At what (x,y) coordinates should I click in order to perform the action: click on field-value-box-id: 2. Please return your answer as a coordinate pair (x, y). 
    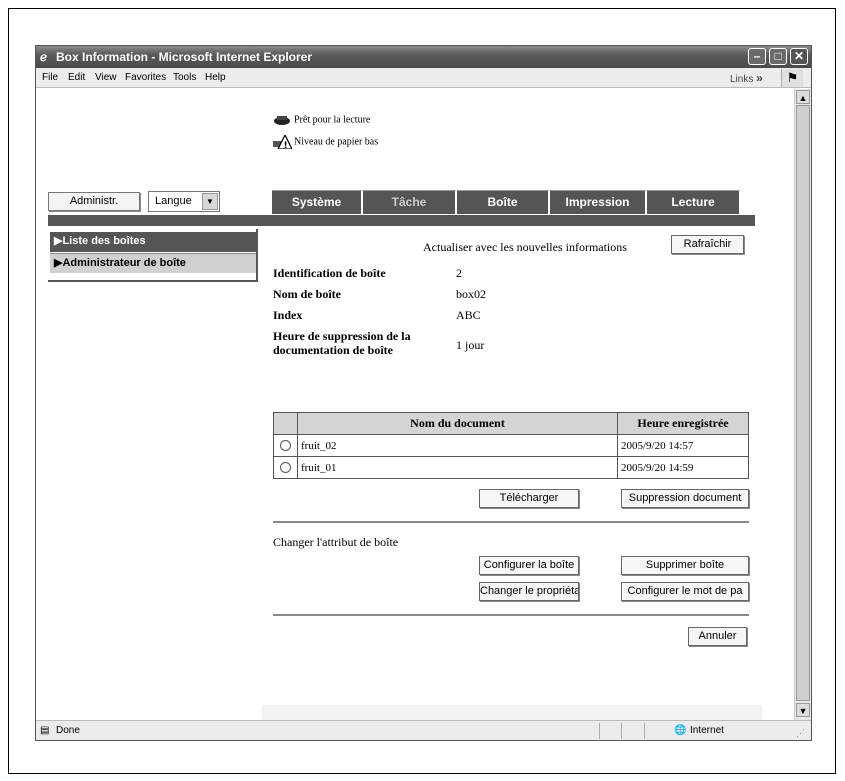
    Looking at the image, I should click on (459, 273).